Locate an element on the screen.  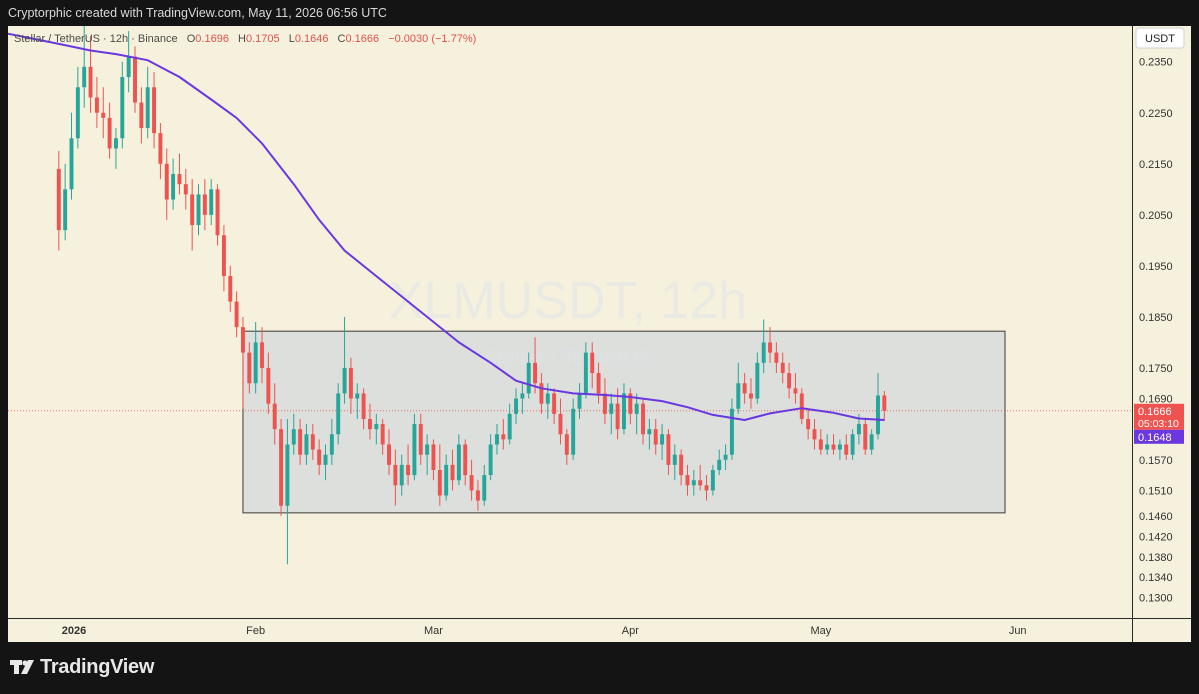
tradingview-brand: TradingView is located at coordinates (97, 667).